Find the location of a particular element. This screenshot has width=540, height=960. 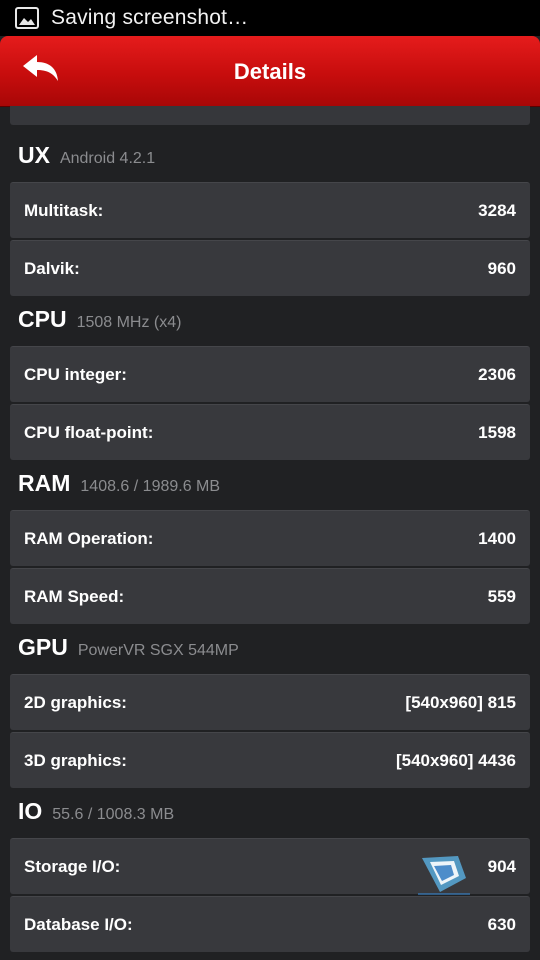

result-row-2d-graphics: 2D graphics: [540x960] 815 is located at coordinates (270, 702).